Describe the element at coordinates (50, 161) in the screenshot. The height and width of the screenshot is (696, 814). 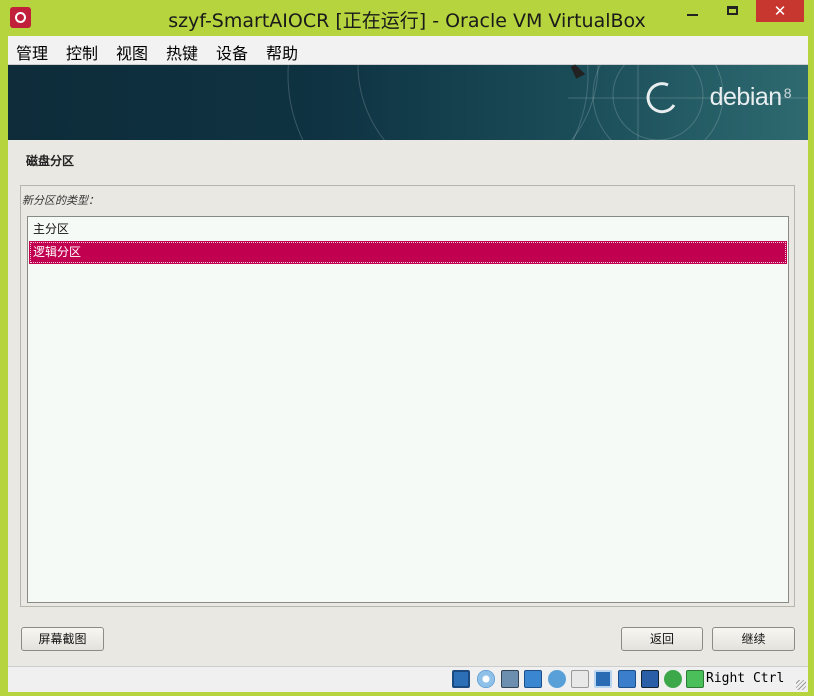
I see `page-title: 磁盘分区` at that location.